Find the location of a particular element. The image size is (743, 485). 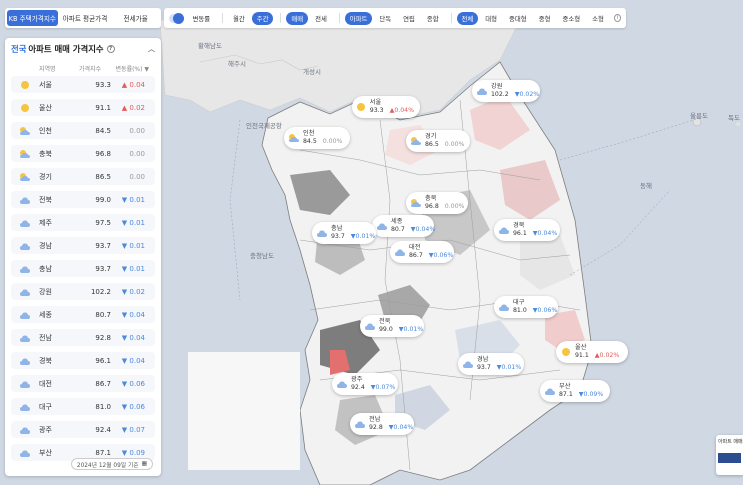

filter-size-all: 전체 is located at coordinates (467, 18).